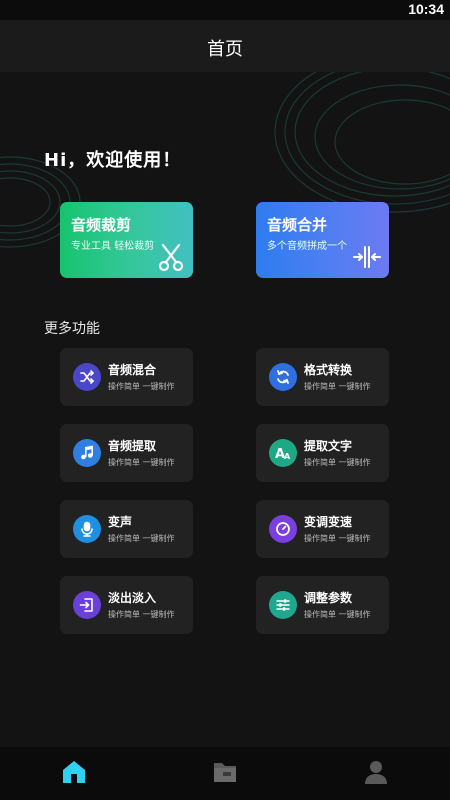  What do you see at coordinates (337, 462) in the screenshot?
I see `text-extract-subtitle: 操作简单 一键制作` at bounding box center [337, 462].